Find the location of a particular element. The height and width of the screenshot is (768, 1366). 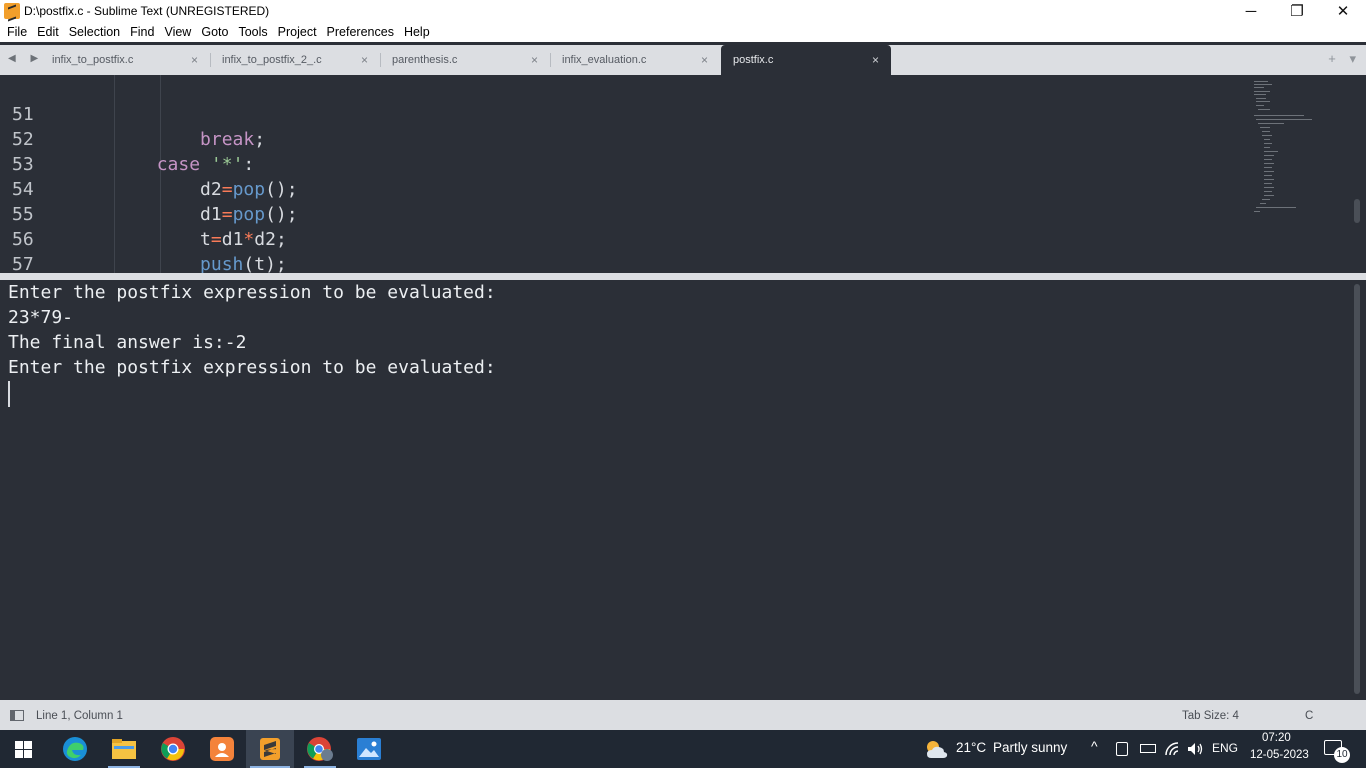

battery-icon is located at coordinates (1148, 748).